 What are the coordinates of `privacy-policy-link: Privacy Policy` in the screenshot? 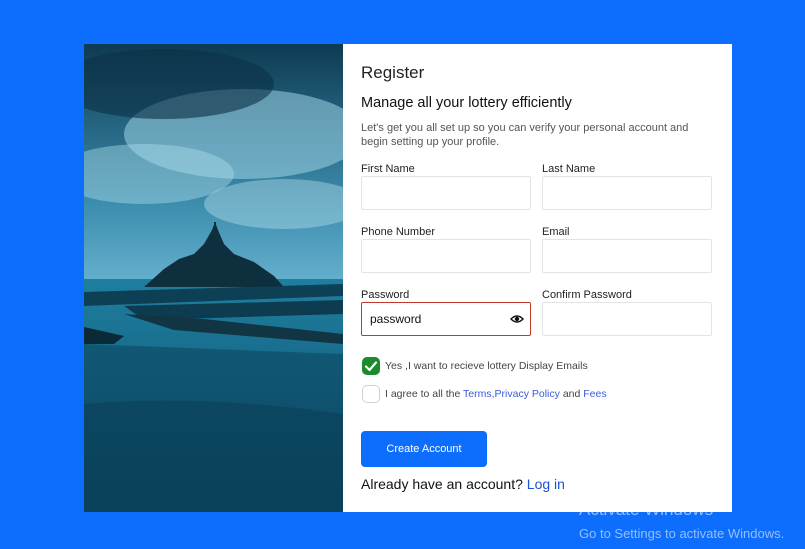 It's located at (527, 394).